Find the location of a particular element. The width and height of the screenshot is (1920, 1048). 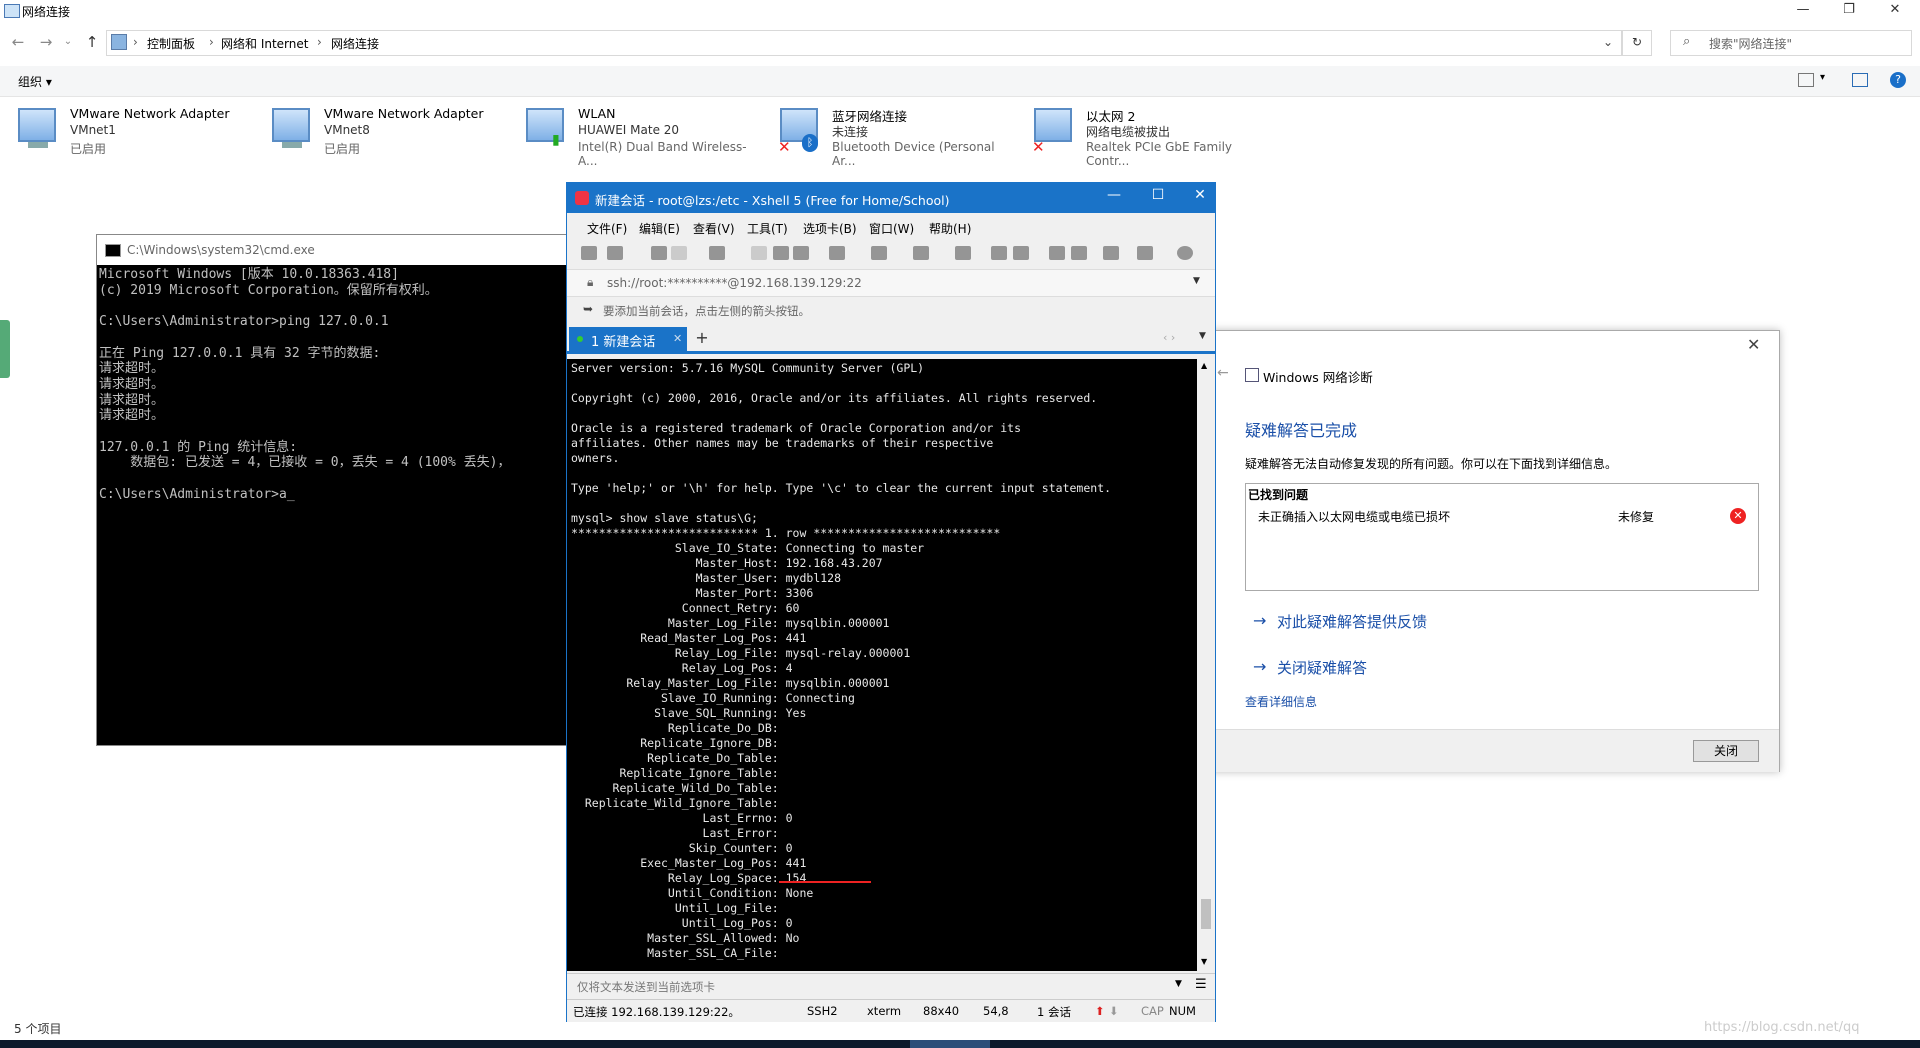

side-handle-icon is located at coordinates (5, 349).